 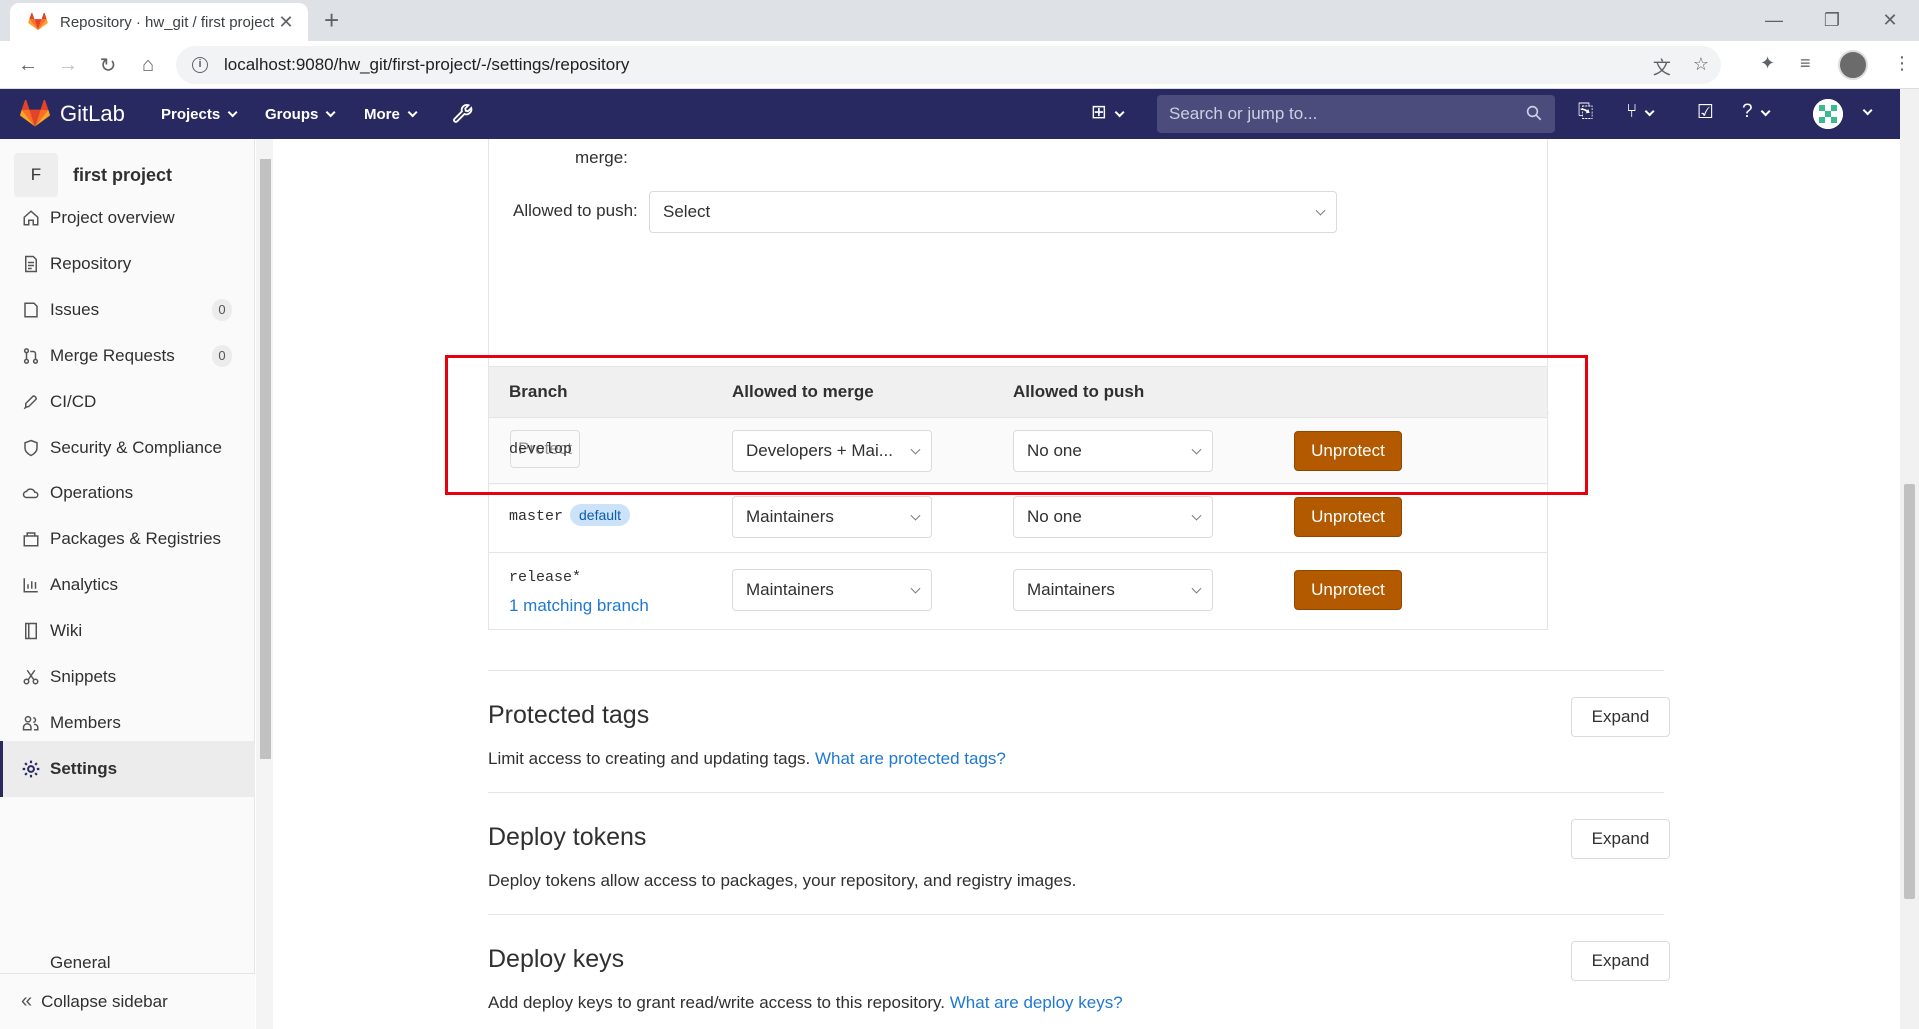 I want to click on push-access-value: Maintainers, so click(x=1071, y=589).